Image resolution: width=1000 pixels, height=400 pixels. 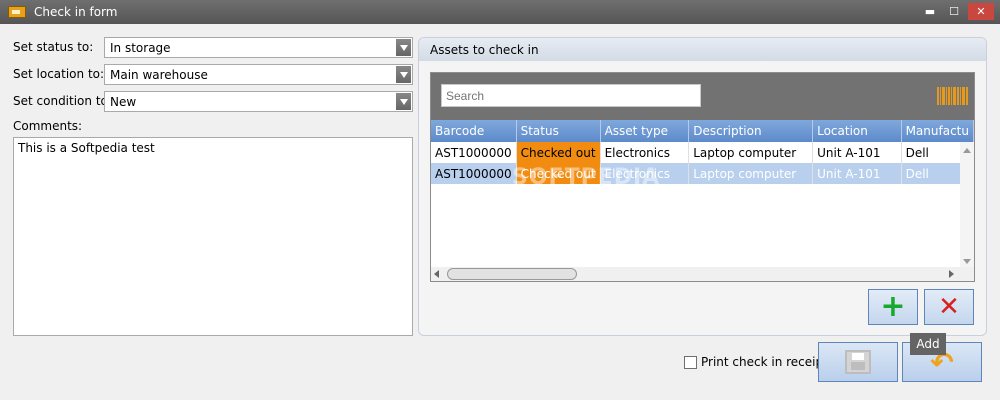 I want to click on add-asset-button: +, so click(x=893, y=307).